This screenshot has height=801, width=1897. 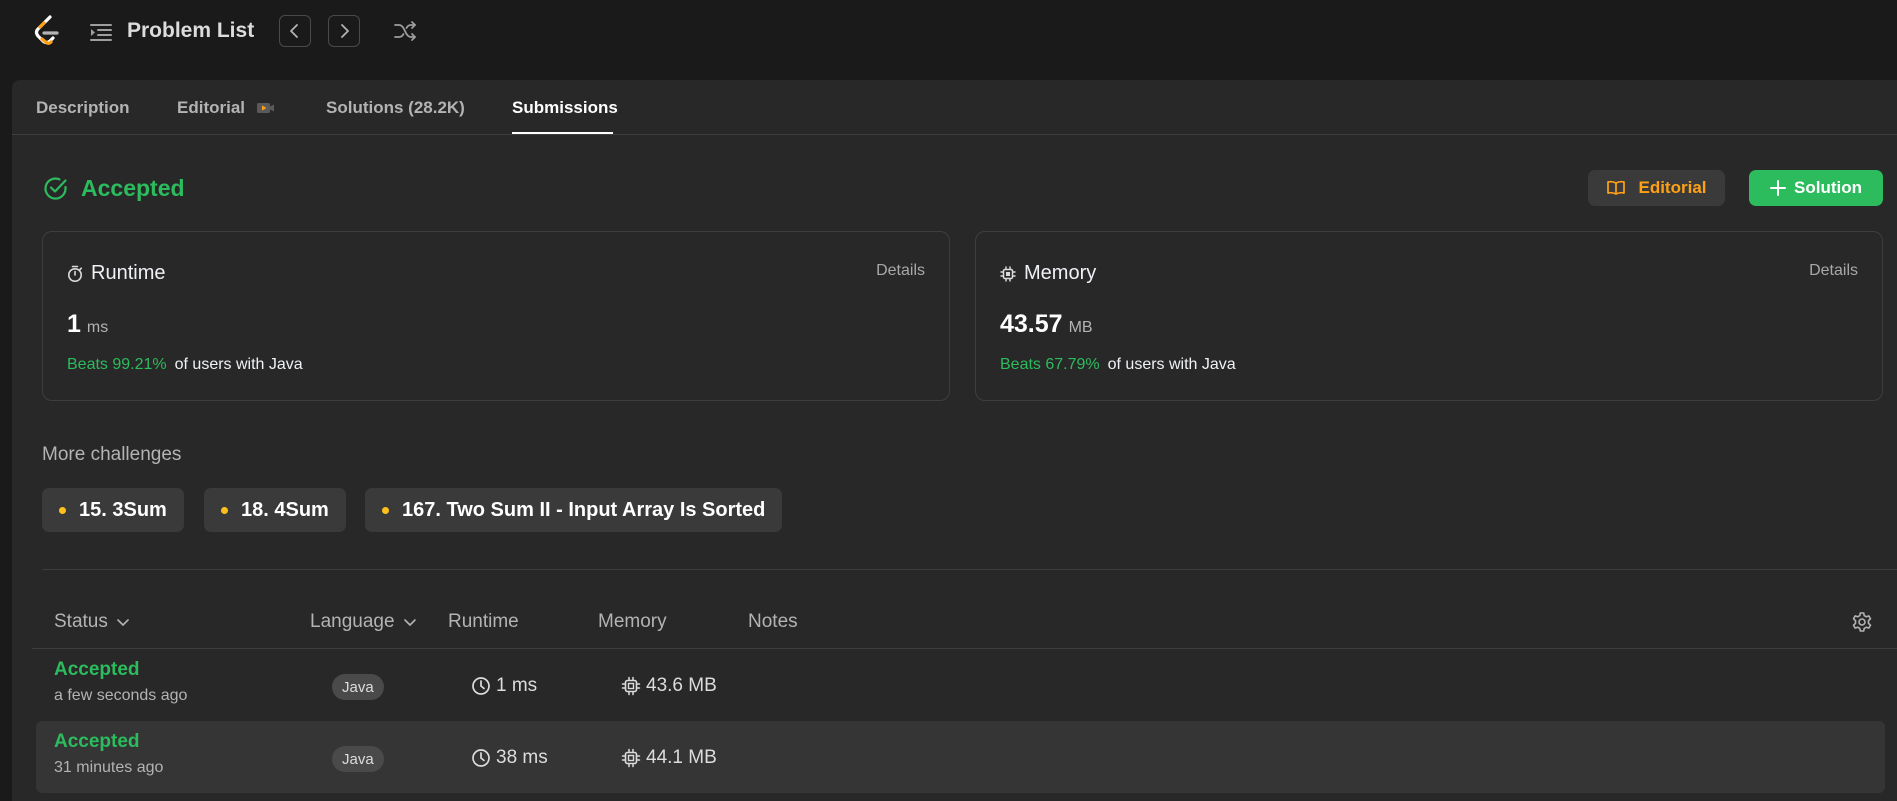 I want to click on runtime-unit: ms, so click(x=97, y=327).